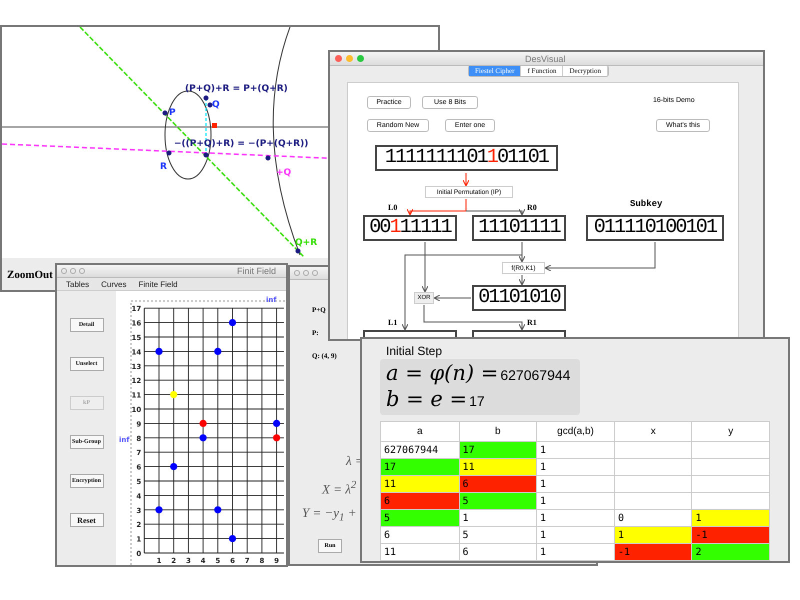 This screenshot has height=600, width=800. Describe the element at coordinates (532, 322) in the screenshot. I see `register-label: R1` at that location.